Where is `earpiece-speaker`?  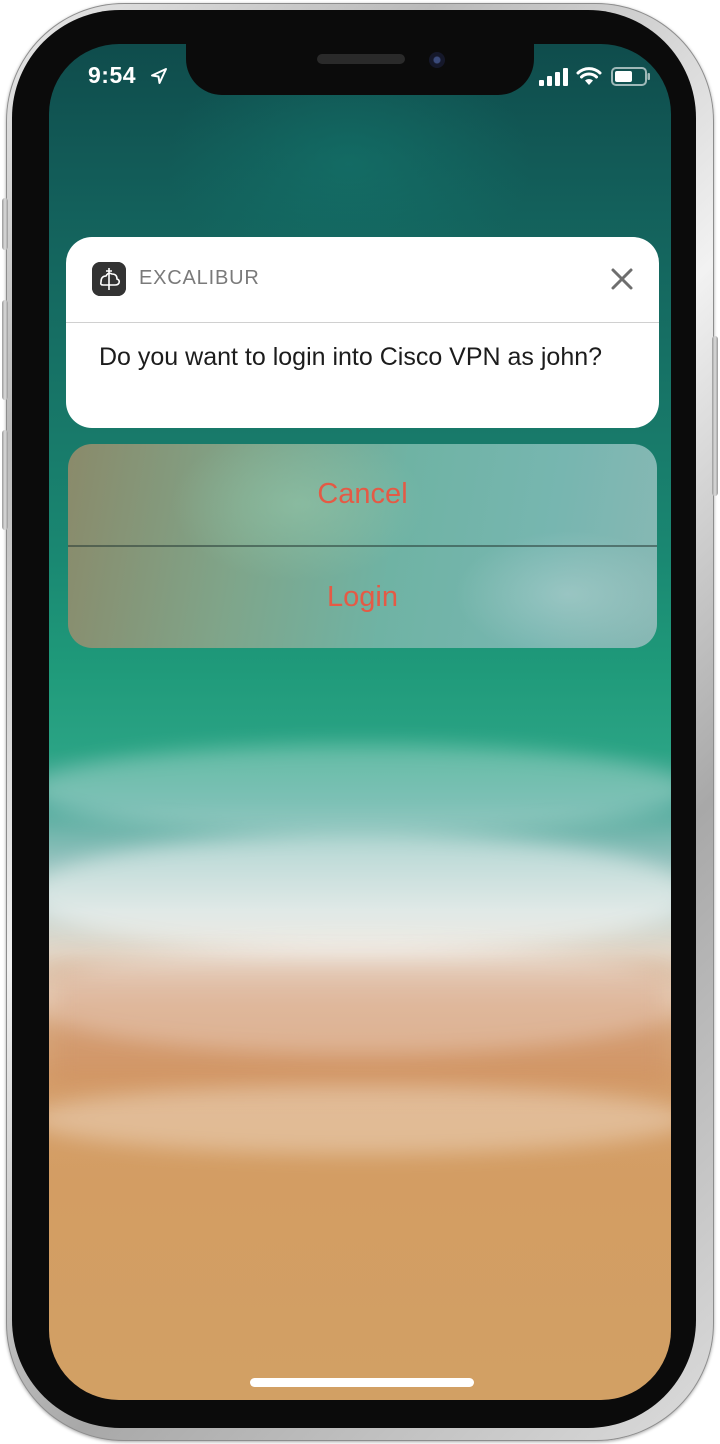
earpiece-speaker is located at coordinates (361, 59).